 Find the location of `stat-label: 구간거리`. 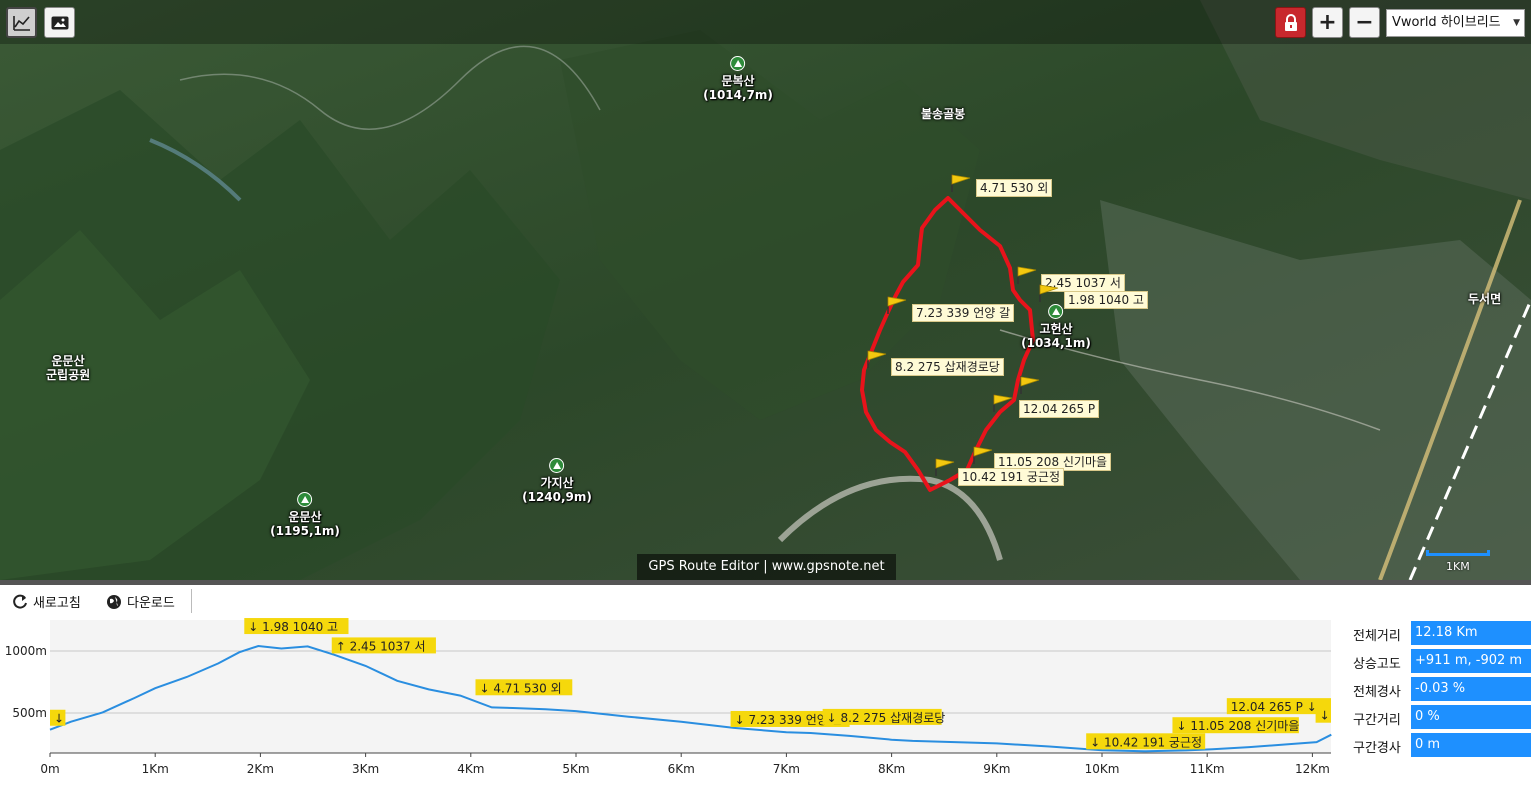

stat-label: 구간거리 is located at coordinates (1377, 720).